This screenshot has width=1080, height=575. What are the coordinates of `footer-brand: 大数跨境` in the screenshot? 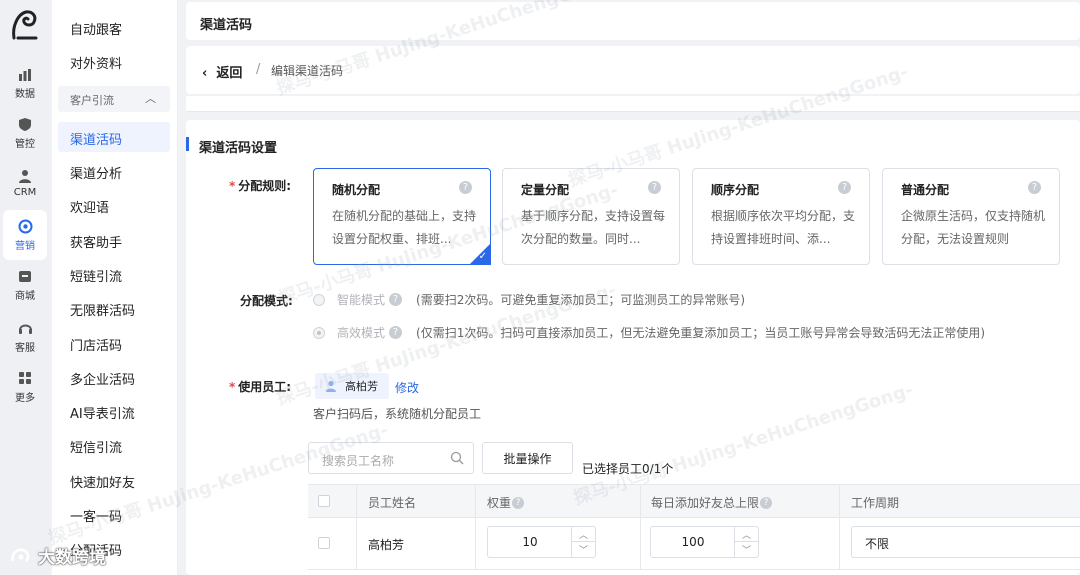 It's located at (58, 555).